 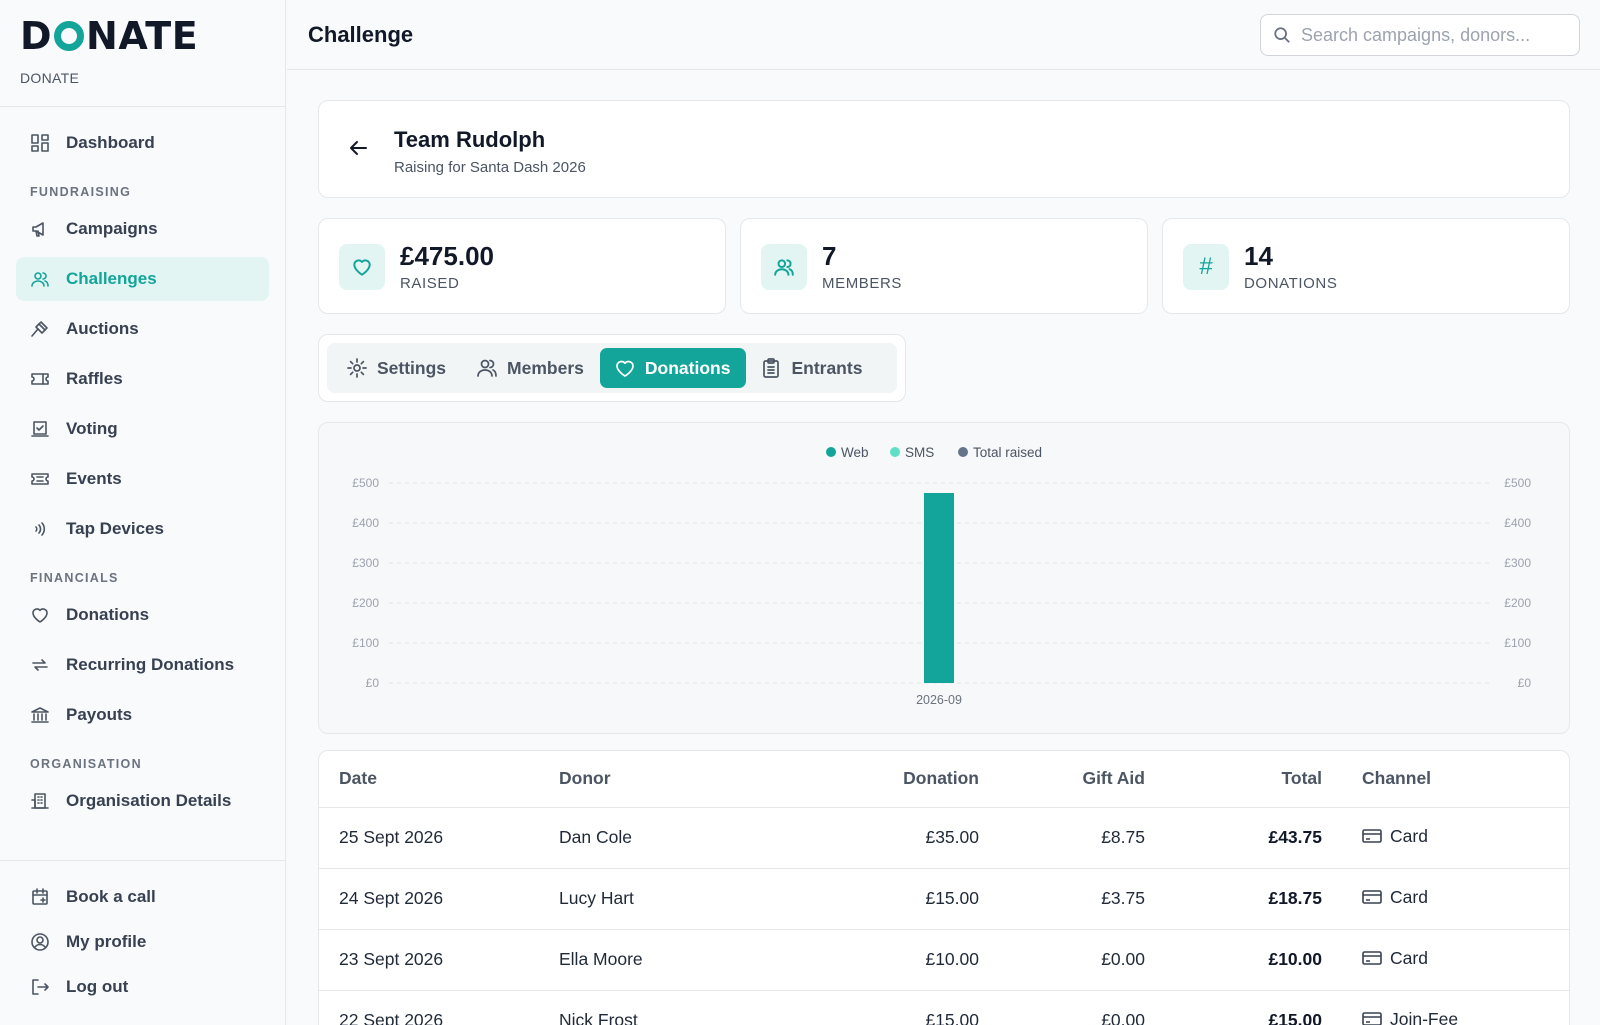 I want to click on cell-gift-aid: £3.75, so click(x=1062, y=899).